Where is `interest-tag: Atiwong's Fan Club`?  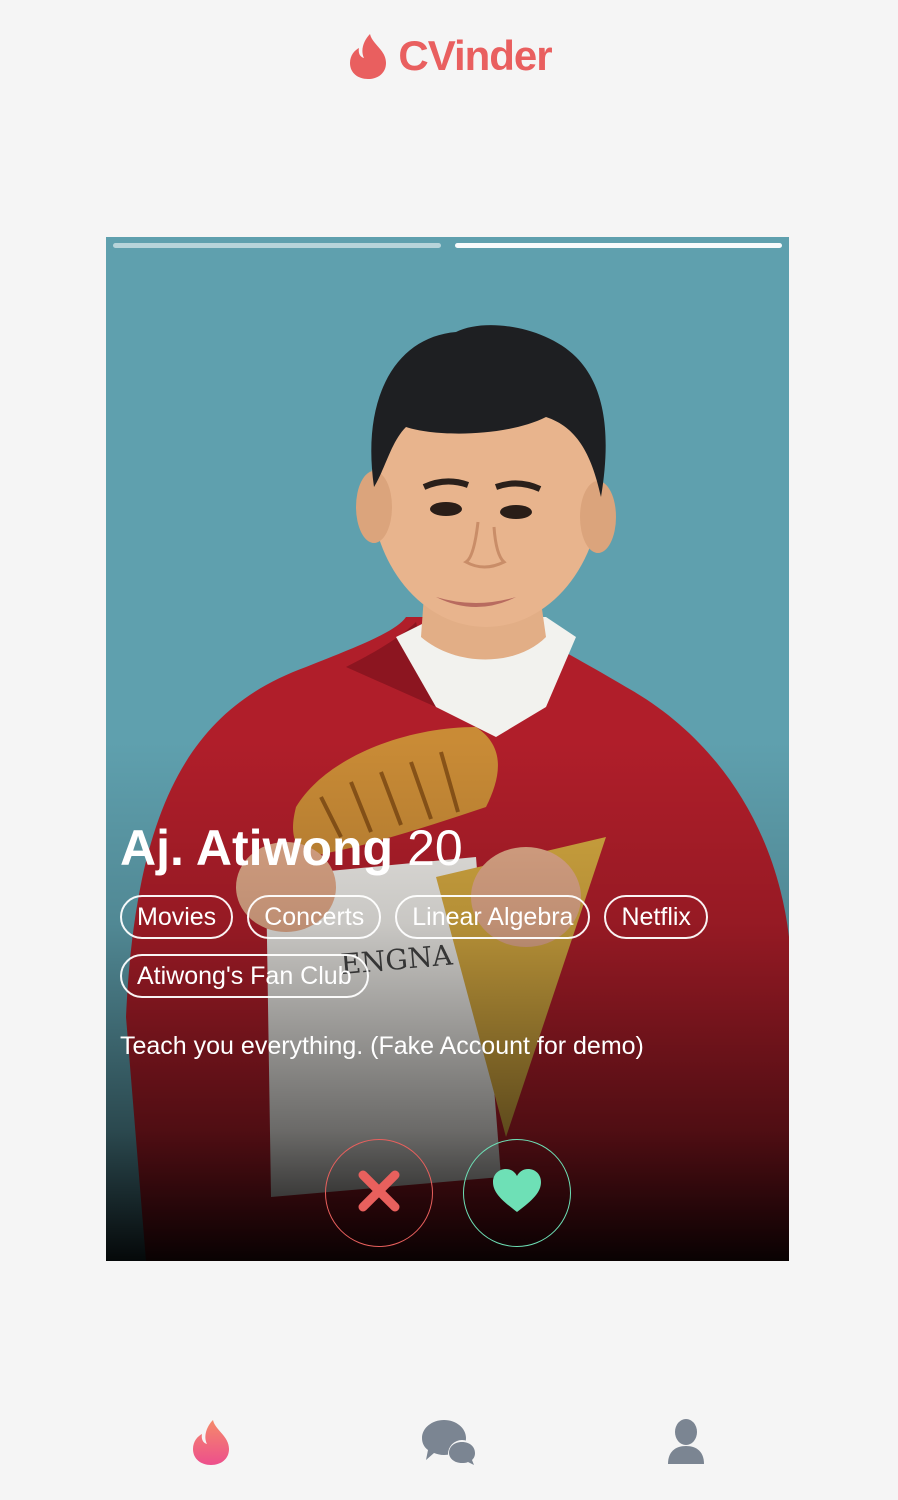 interest-tag: Atiwong's Fan Club is located at coordinates (244, 976).